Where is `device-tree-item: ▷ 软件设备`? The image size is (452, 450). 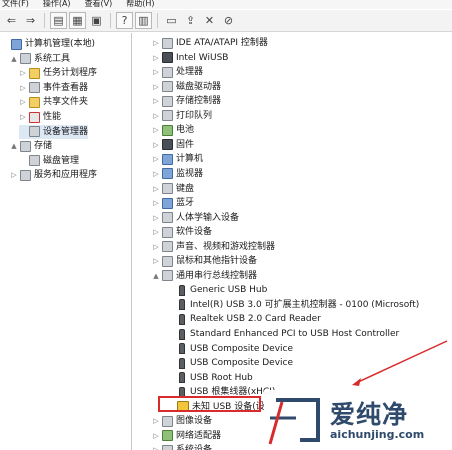 device-tree-item: ▷ 软件设备 is located at coordinates (182, 232).